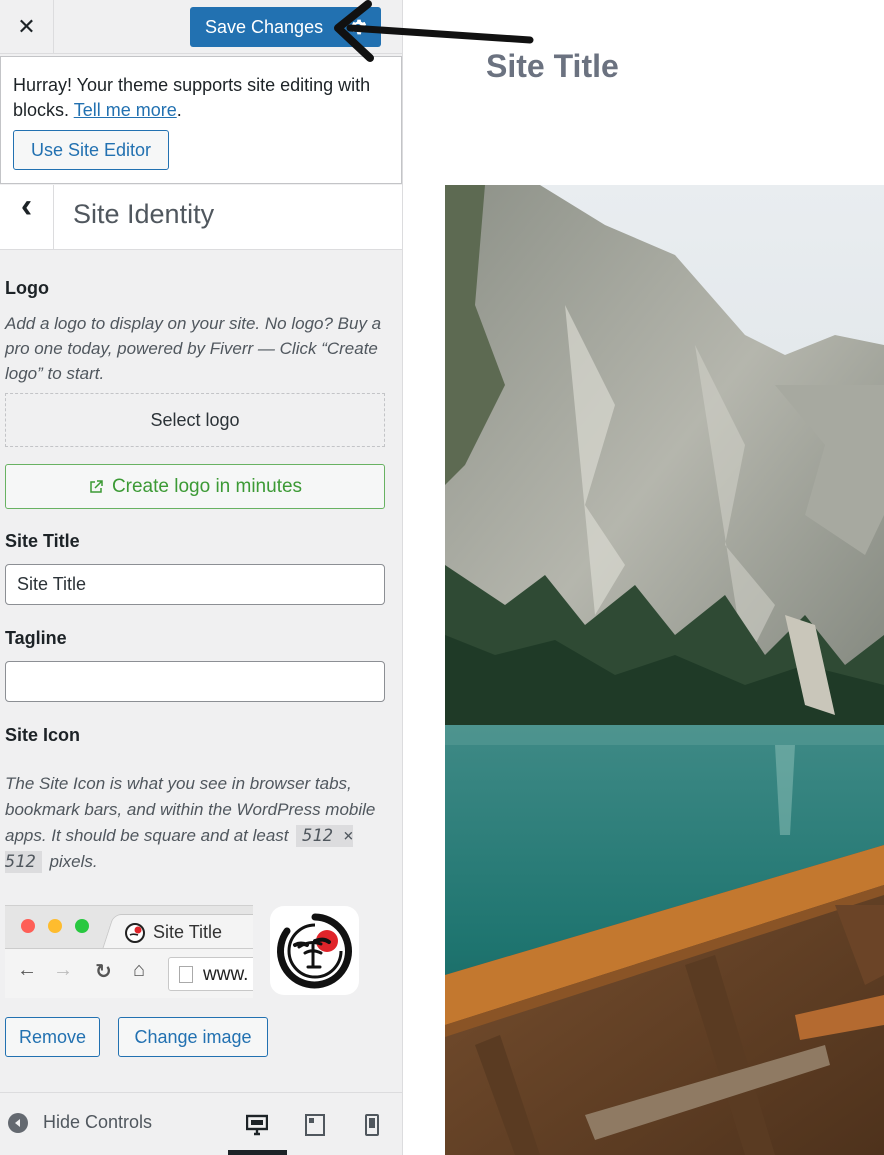  What do you see at coordinates (103, 972) in the screenshot?
I see `reload-icon: ↻` at bounding box center [103, 972].